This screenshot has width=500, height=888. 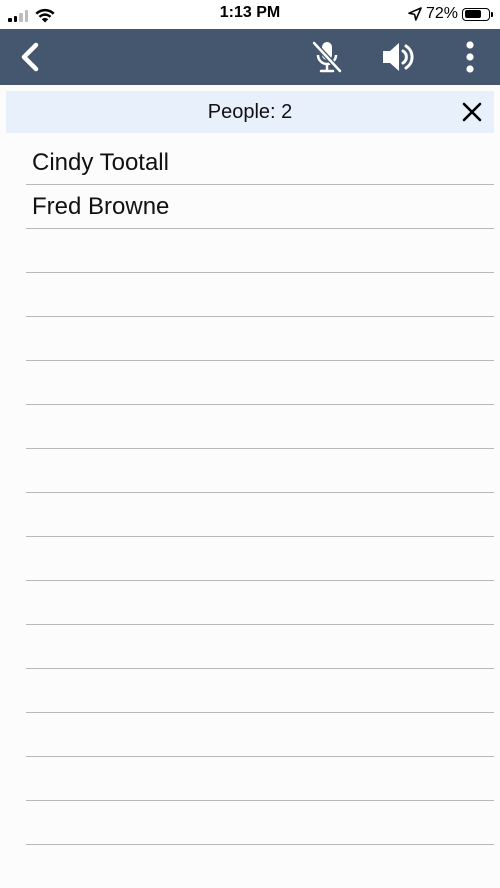 I want to click on toolbar, so click(x=250, y=57).